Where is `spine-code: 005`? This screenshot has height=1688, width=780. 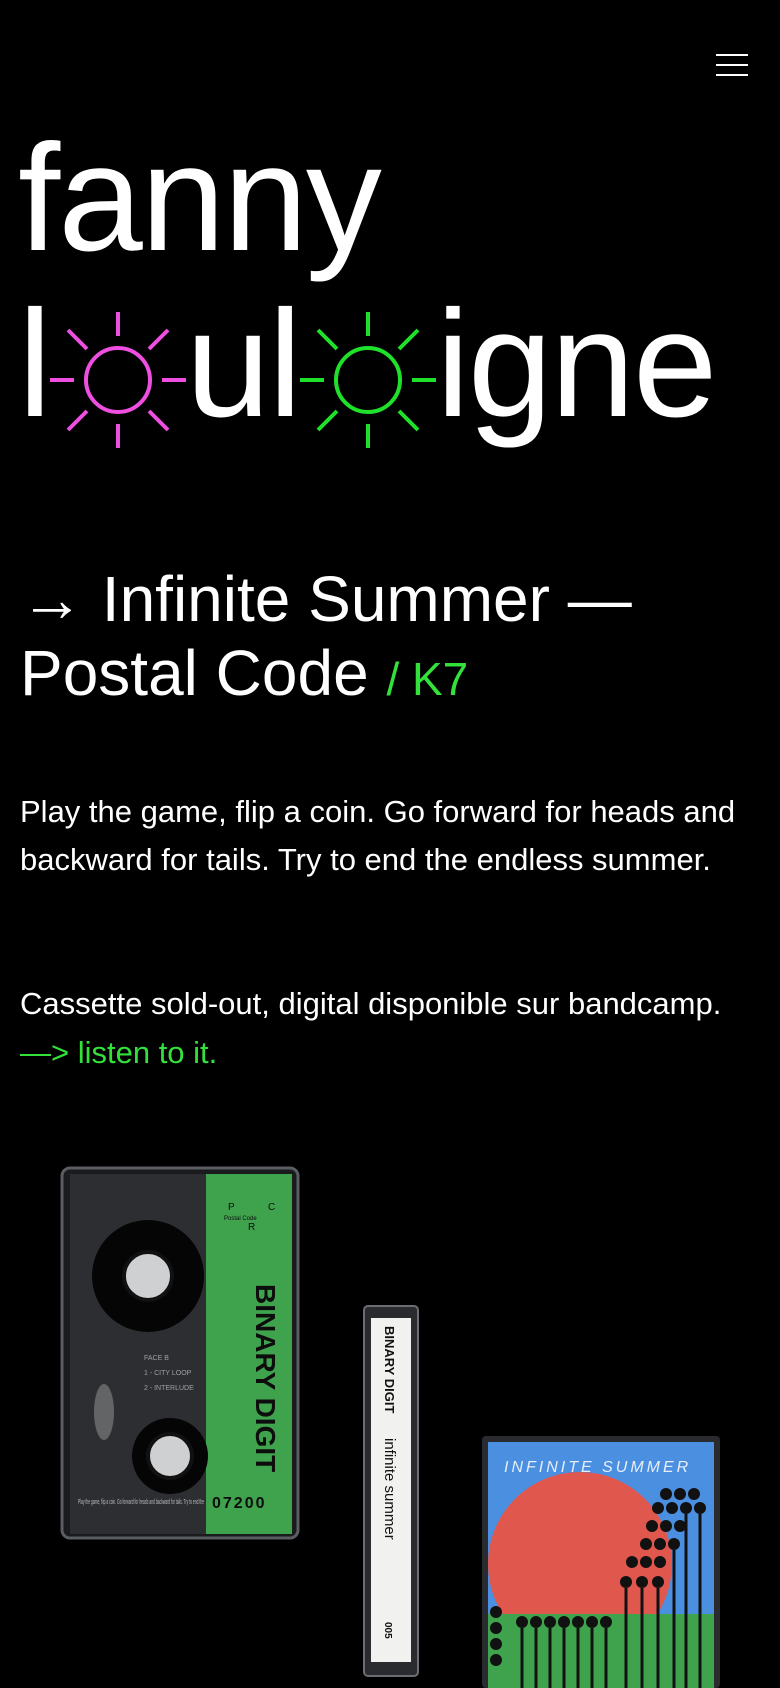
spine-code: 005 is located at coordinates (387, 1630).